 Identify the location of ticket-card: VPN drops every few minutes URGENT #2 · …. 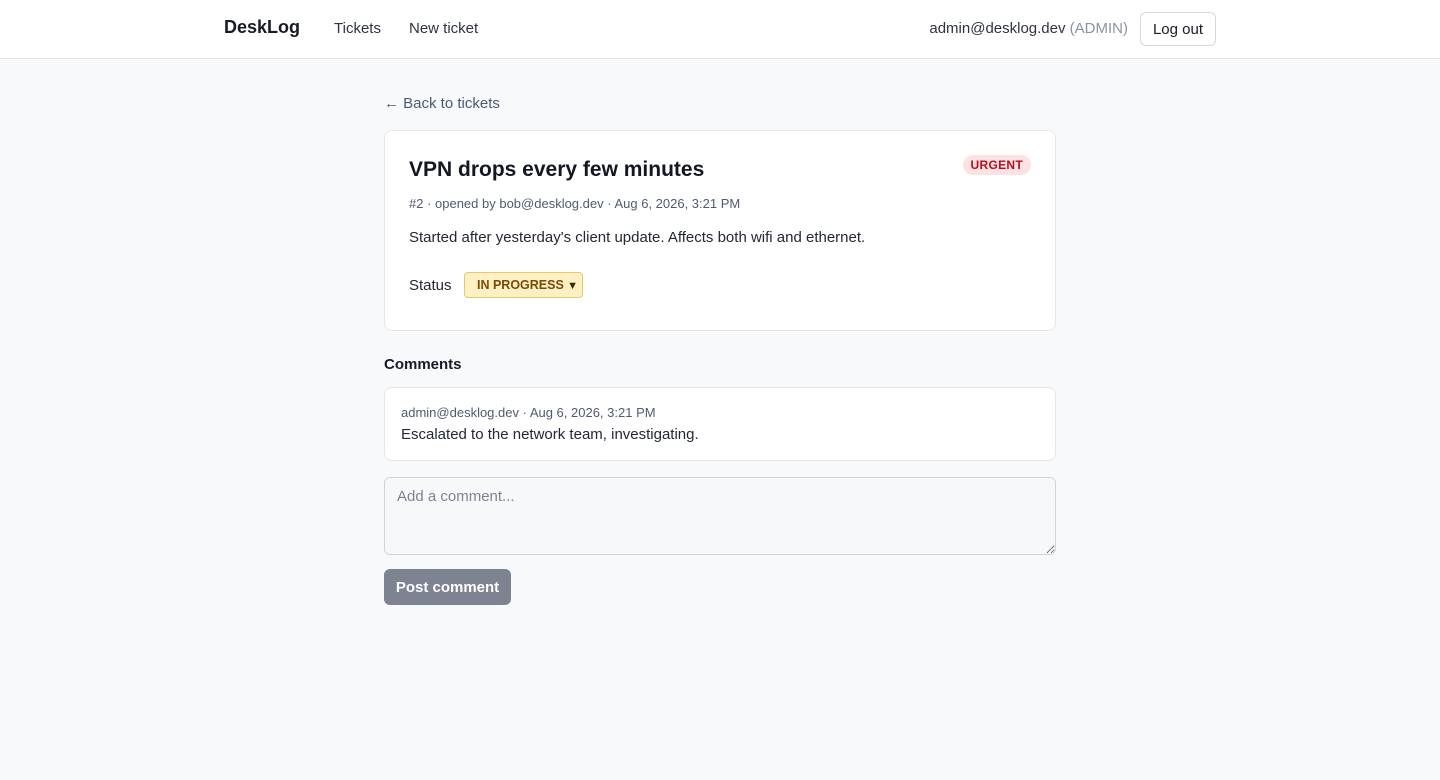
(720, 230).